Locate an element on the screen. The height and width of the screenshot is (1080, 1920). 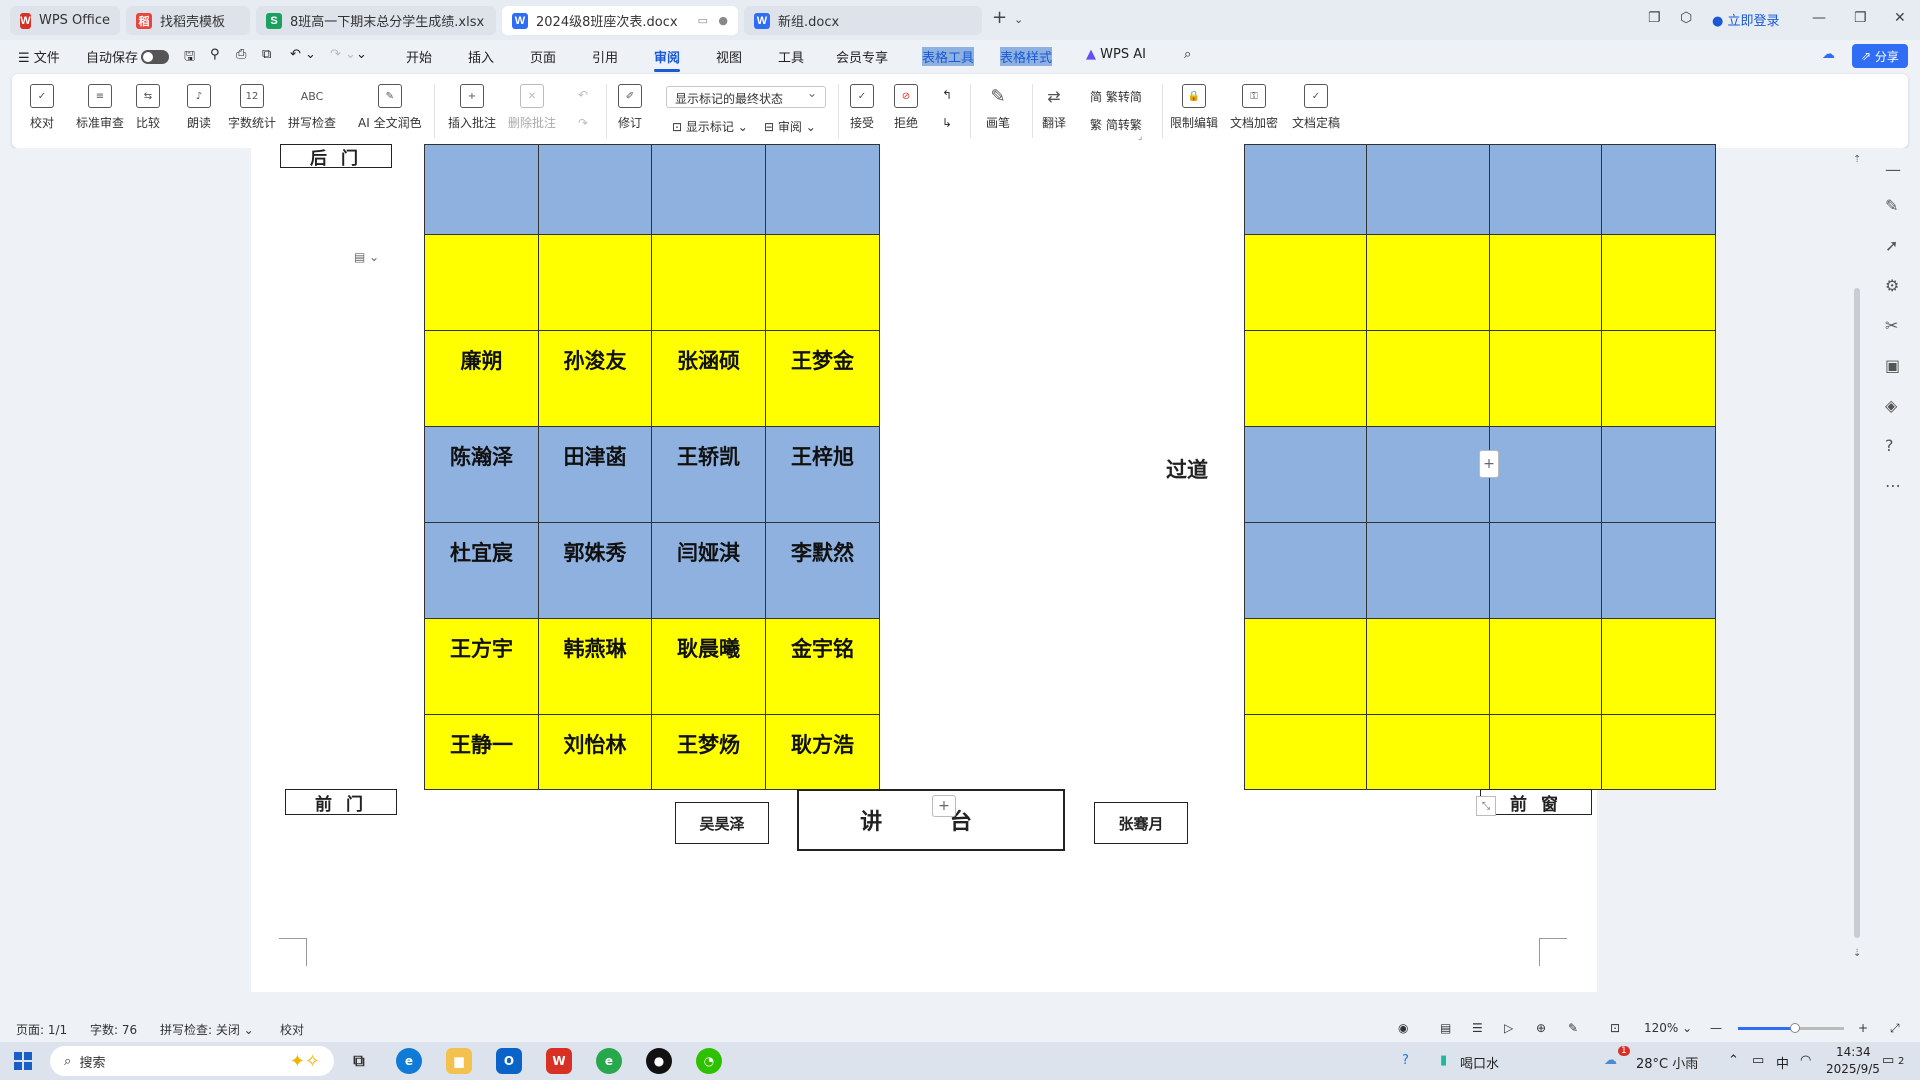
seat-cell: 王梦炀 is located at coordinates (708, 752).